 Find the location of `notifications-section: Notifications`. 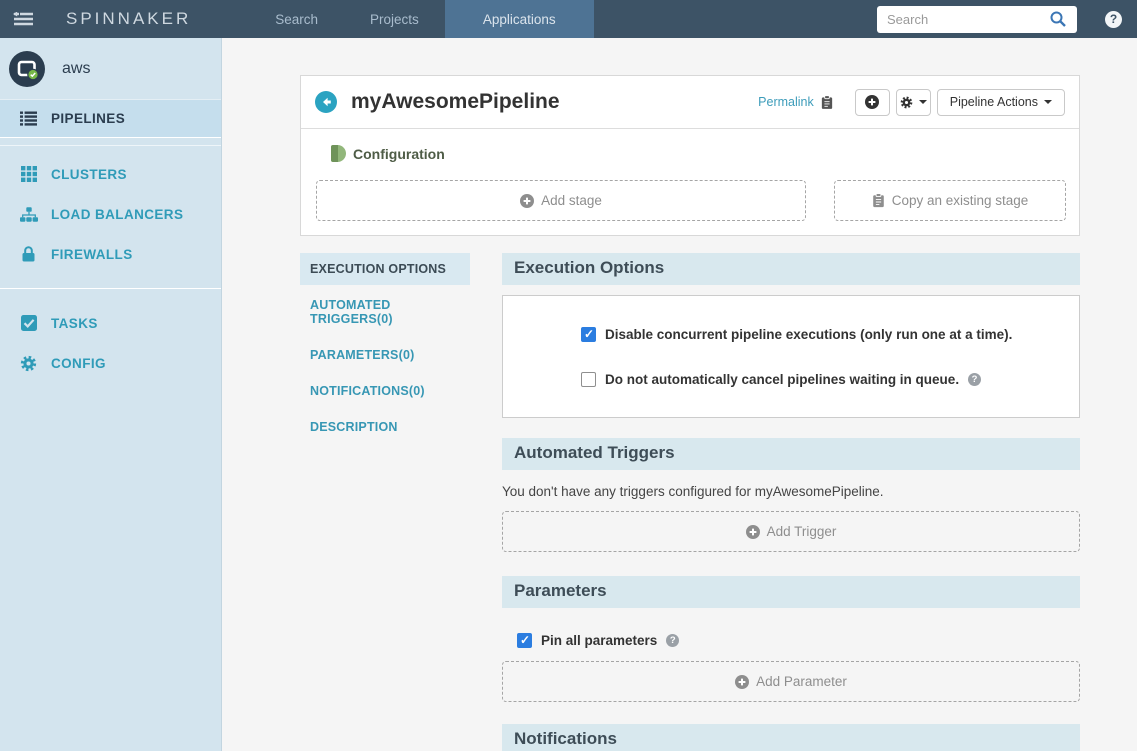

notifications-section: Notifications is located at coordinates (791, 737).